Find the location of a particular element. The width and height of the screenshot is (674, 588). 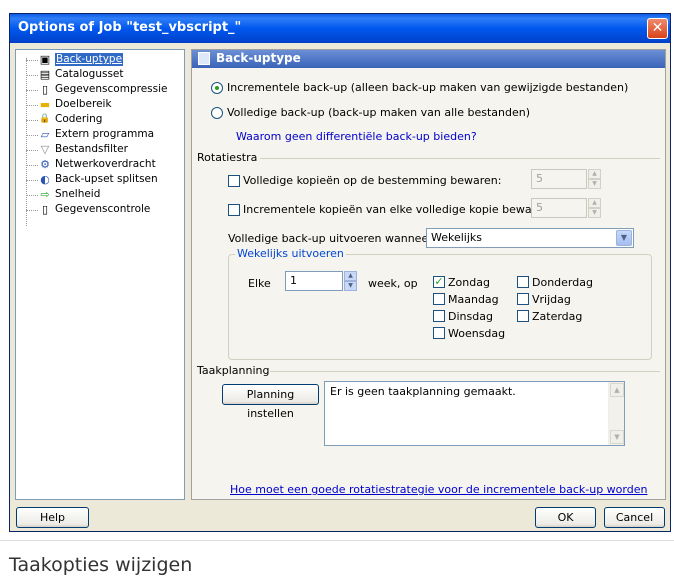

day-donderdag-checkbox is located at coordinates (523, 282).